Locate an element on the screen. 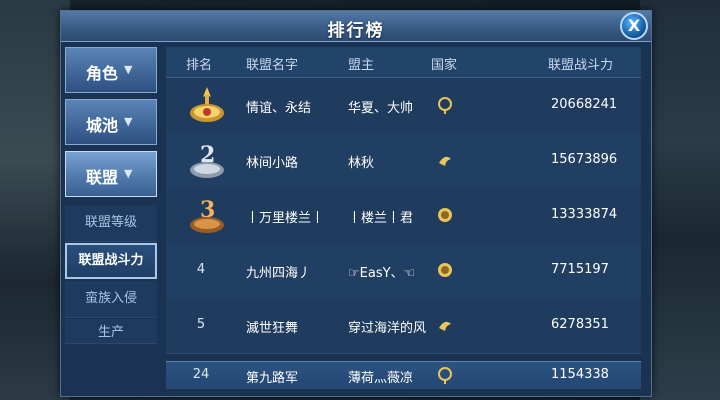 The width and height of the screenshot is (720, 400). alliance-name: 滅世狂舞 is located at coordinates (272, 328).